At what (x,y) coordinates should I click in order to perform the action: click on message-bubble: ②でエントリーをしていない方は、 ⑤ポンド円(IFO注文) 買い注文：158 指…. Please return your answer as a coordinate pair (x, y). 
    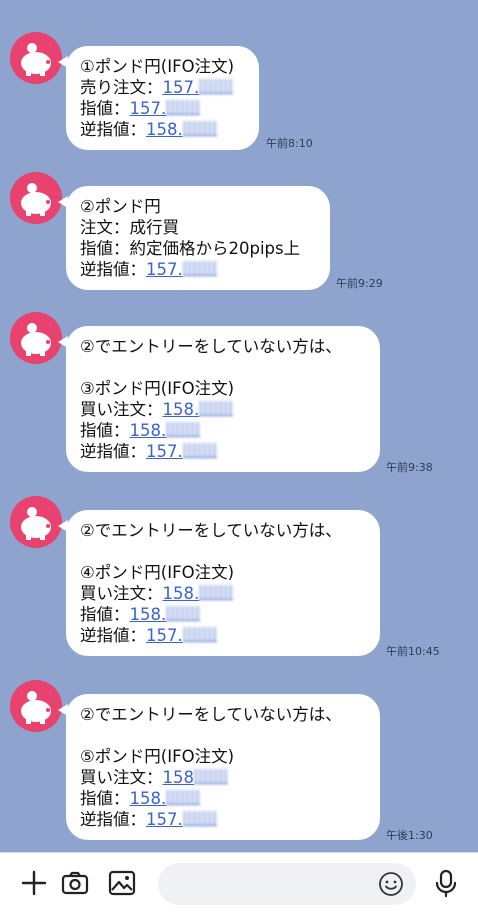
    Looking at the image, I should click on (219, 767).